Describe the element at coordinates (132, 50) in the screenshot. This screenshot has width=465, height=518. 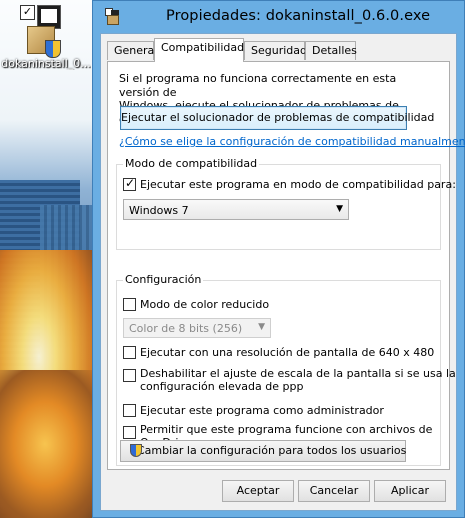
I see `tab-general: General` at that location.